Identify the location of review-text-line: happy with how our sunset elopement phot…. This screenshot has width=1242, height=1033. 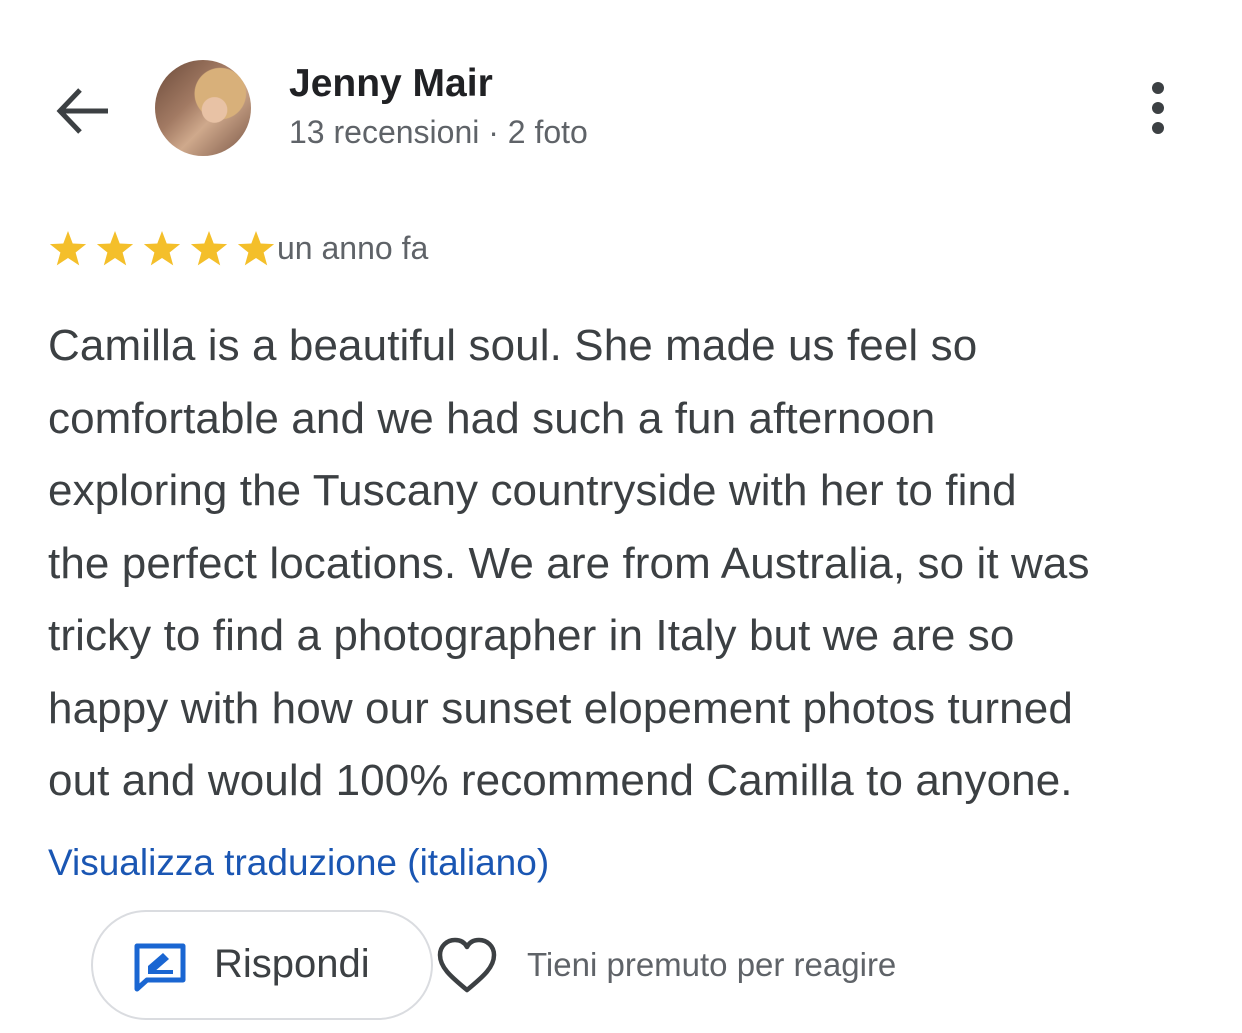
(560, 708).